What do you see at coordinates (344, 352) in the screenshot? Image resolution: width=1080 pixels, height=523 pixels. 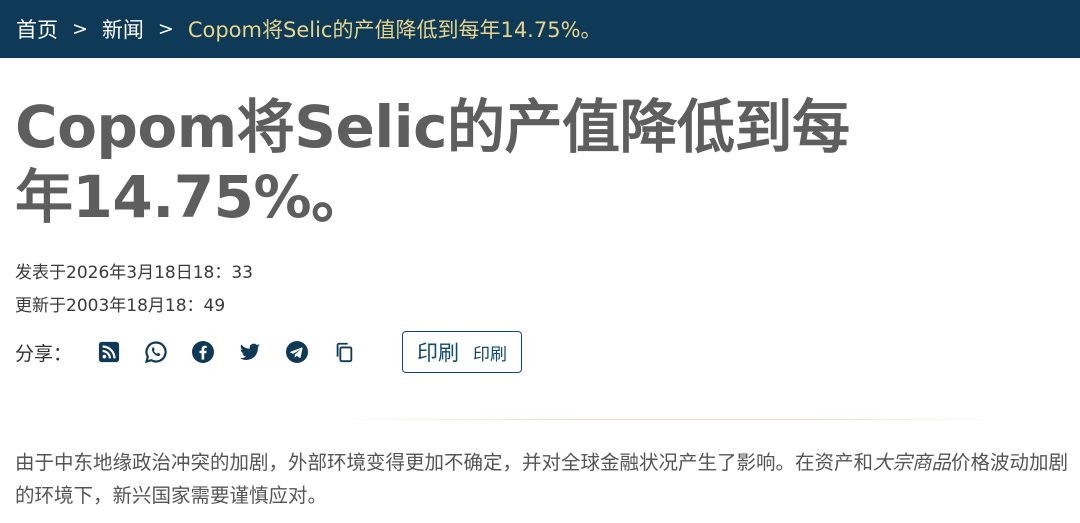 I see `copy-icon` at bounding box center [344, 352].